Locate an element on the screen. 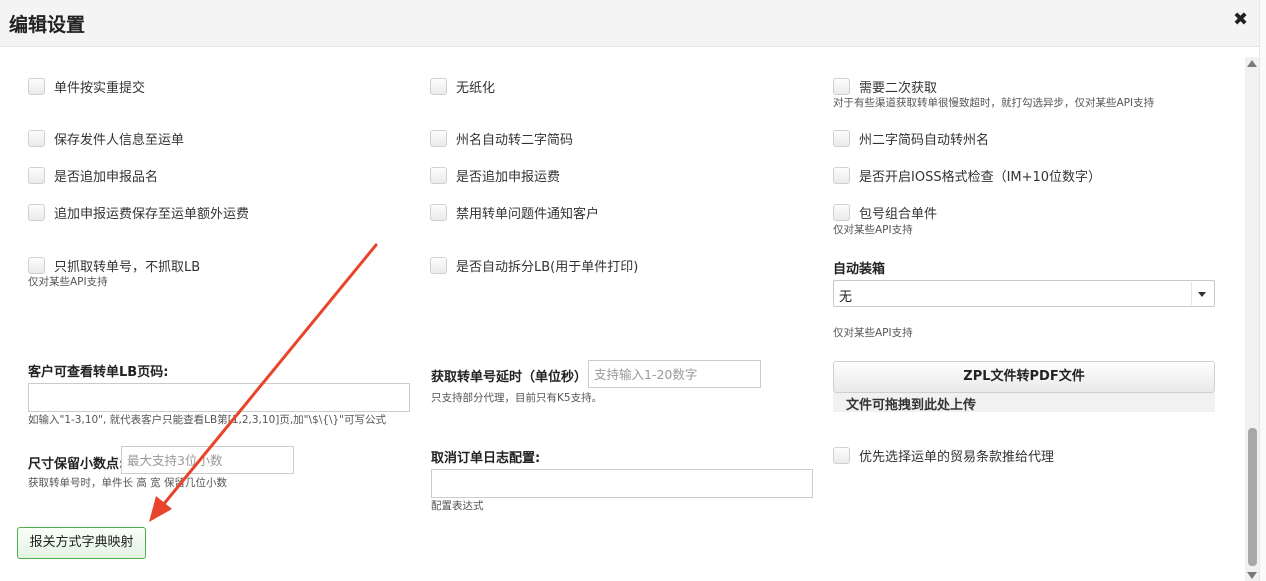  checkbox-label: 保存发件人信息至运单 is located at coordinates (119, 140).